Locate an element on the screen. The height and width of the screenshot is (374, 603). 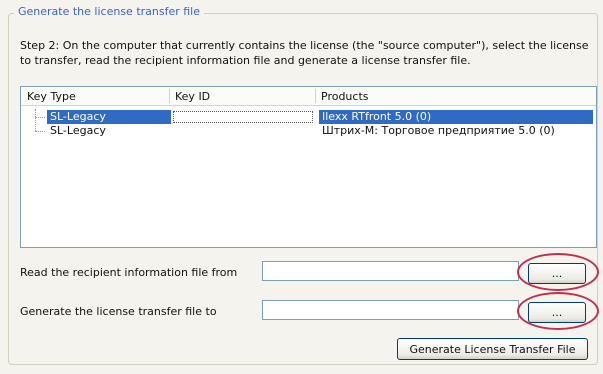
column-products: Products is located at coordinates (345, 96).